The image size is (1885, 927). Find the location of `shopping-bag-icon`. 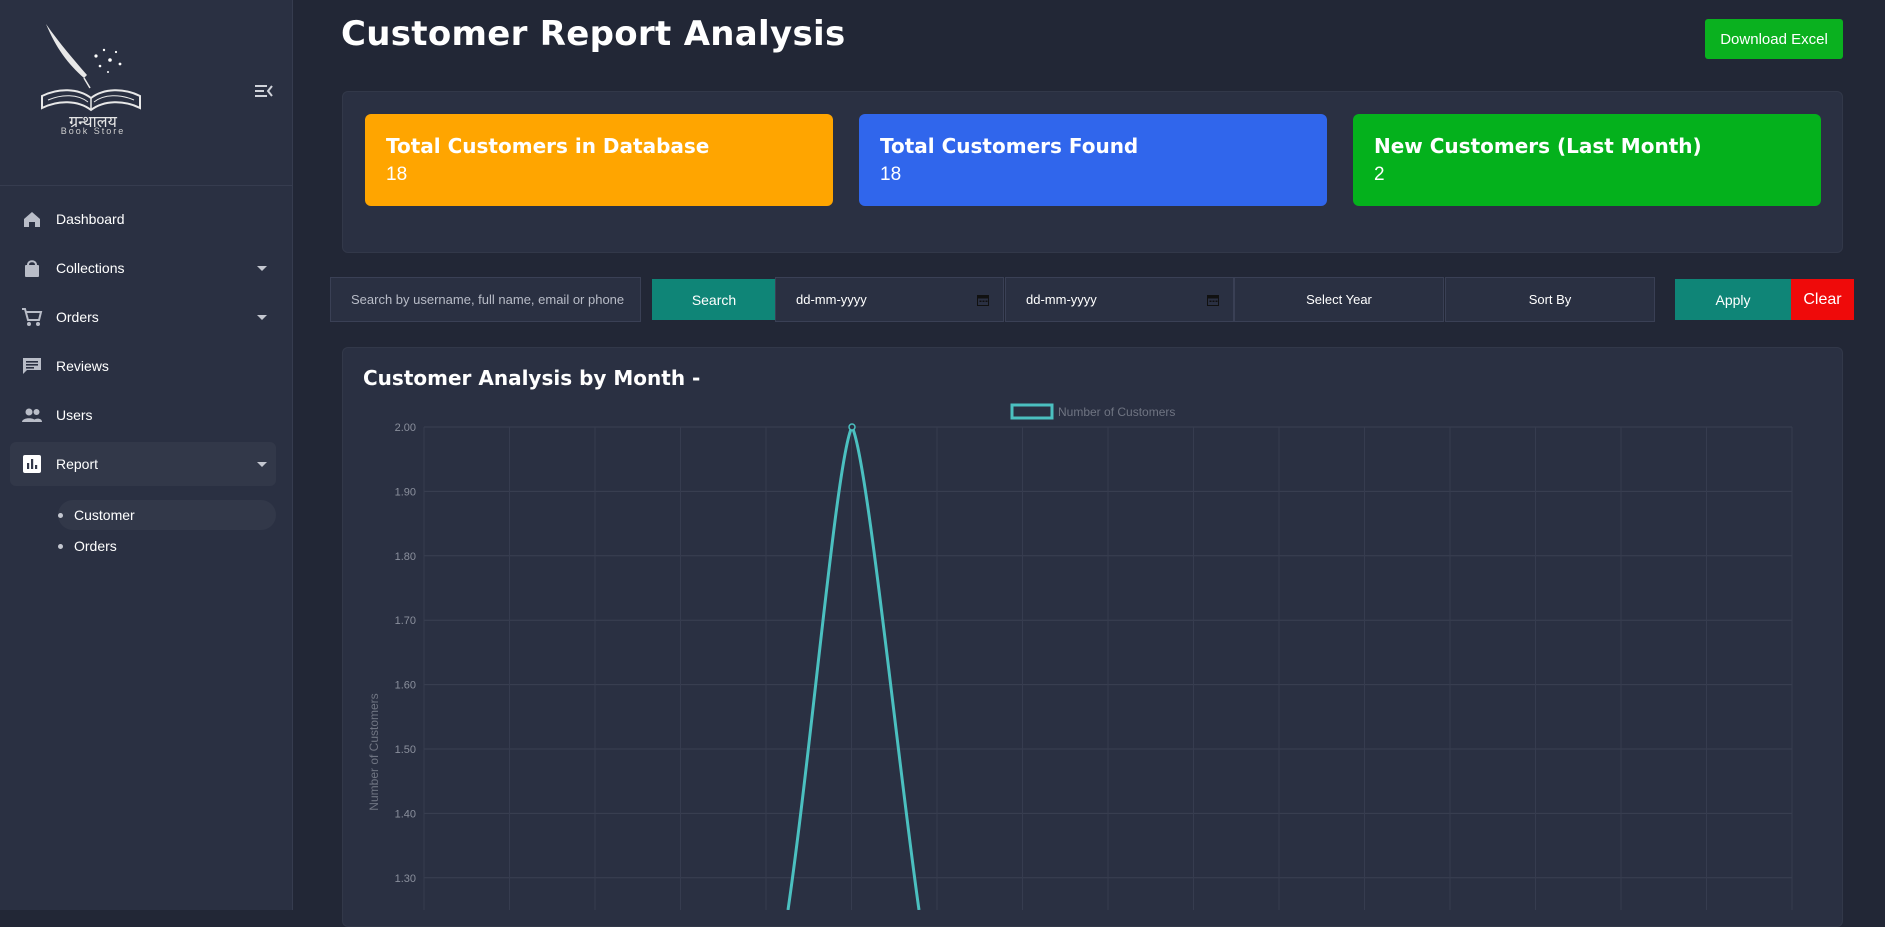

shopping-bag-icon is located at coordinates (32, 268).